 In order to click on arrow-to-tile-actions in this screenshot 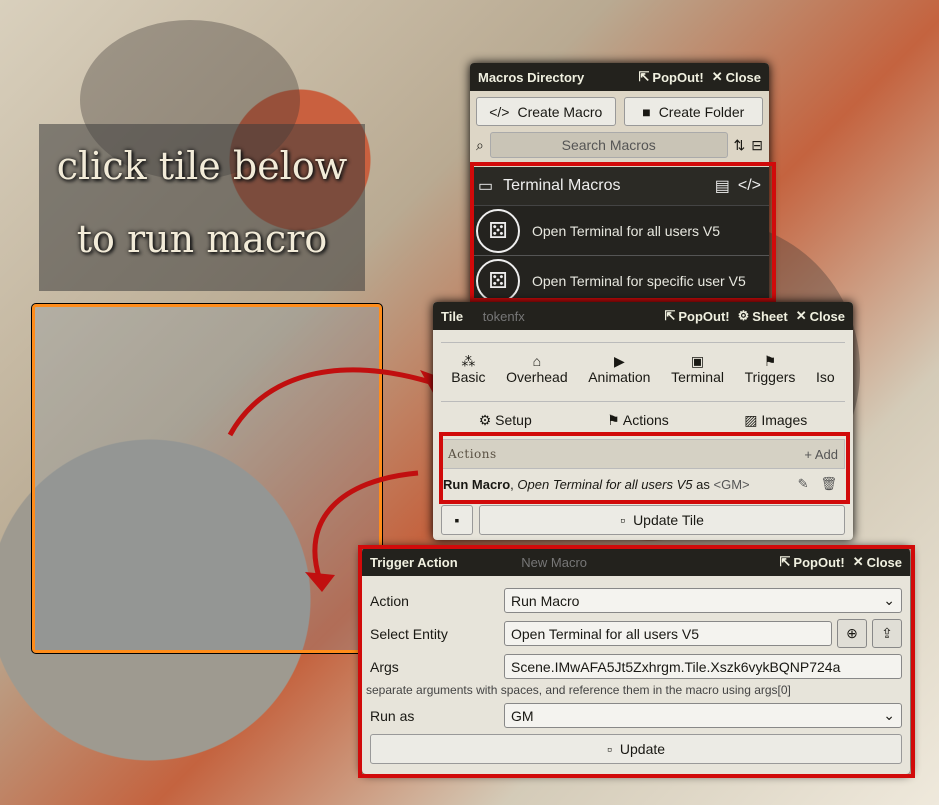, I will do `click(334, 402)`.